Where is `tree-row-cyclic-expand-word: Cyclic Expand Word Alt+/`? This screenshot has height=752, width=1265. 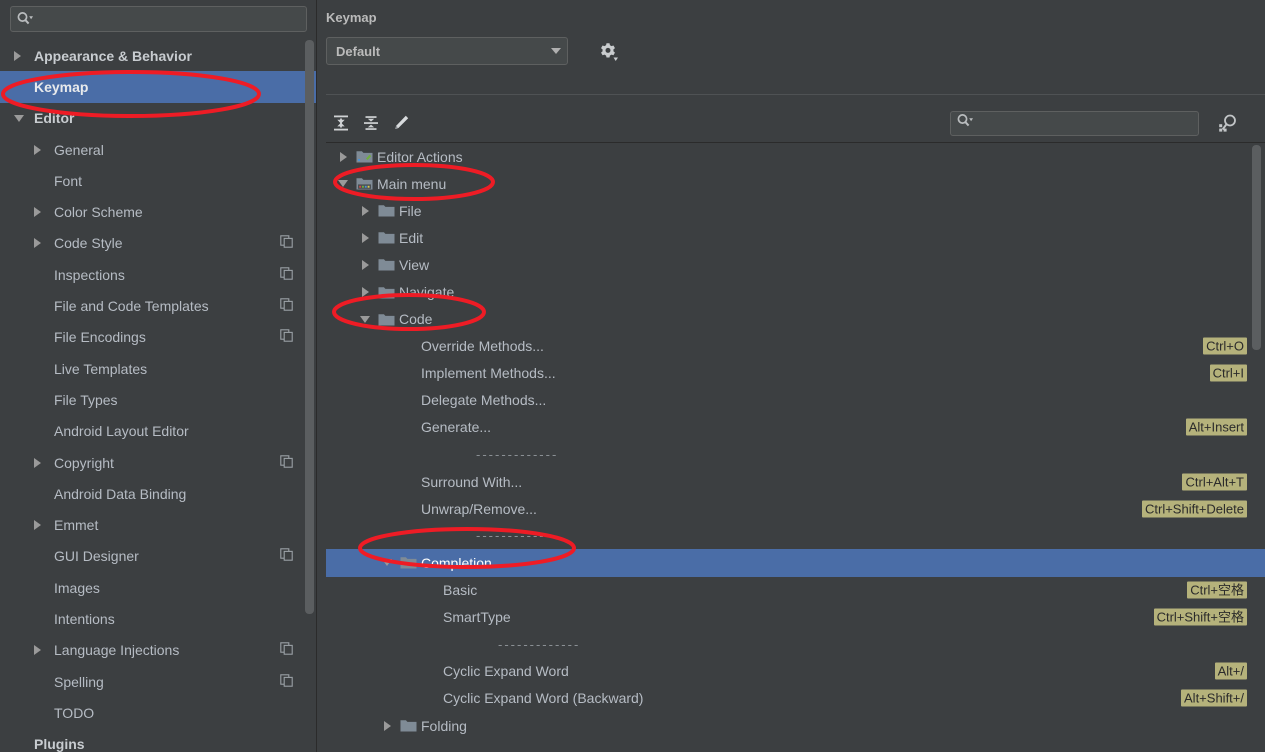
tree-row-cyclic-expand-word: Cyclic Expand Word Alt+/ is located at coordinates (795, 671).